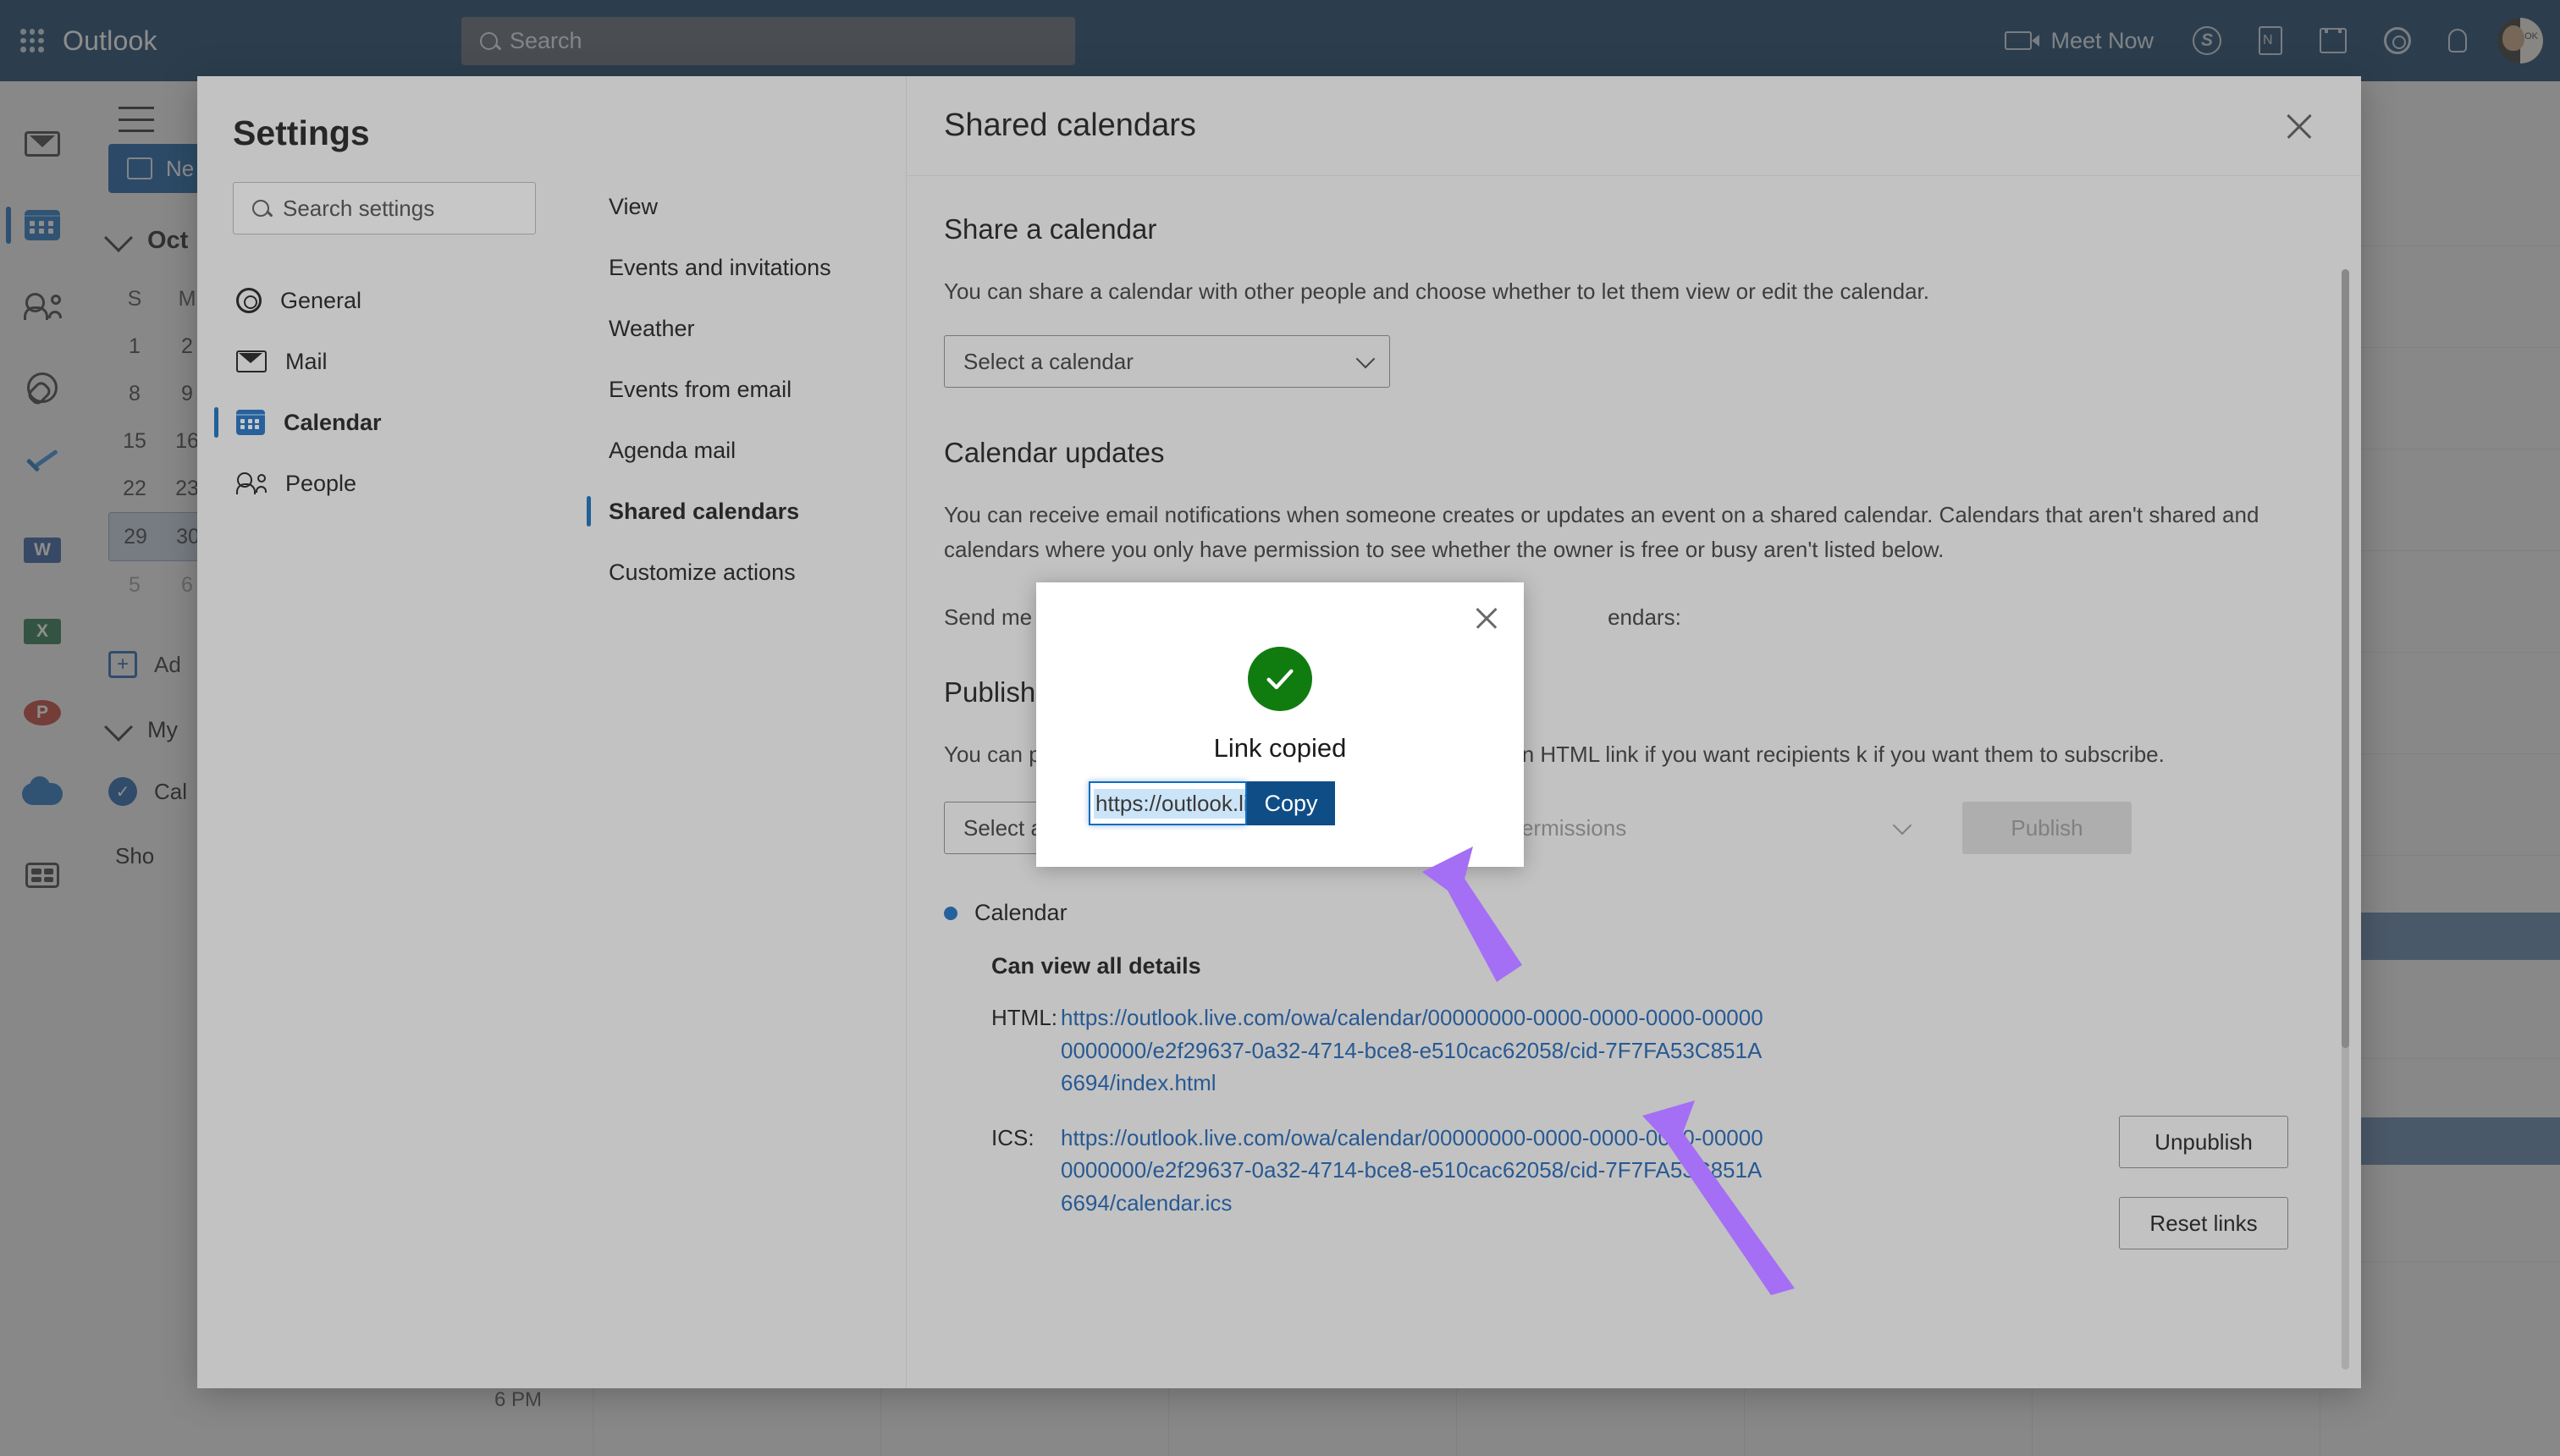 This screenshot has width=2560, height=1456. I want to click on success-icon, so click(1280, 679).